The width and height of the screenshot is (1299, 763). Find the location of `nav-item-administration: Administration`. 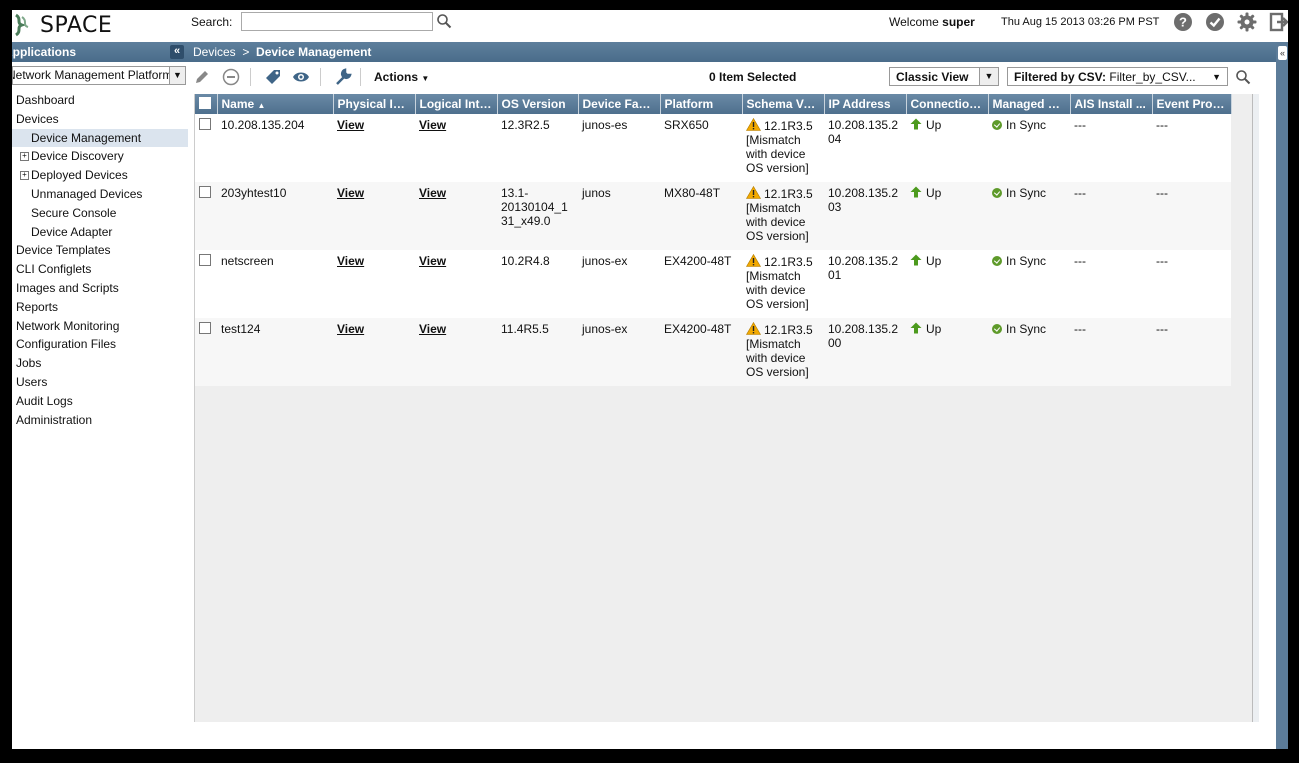

nav-item-administration: Administration is located at coordinates (100, 420).